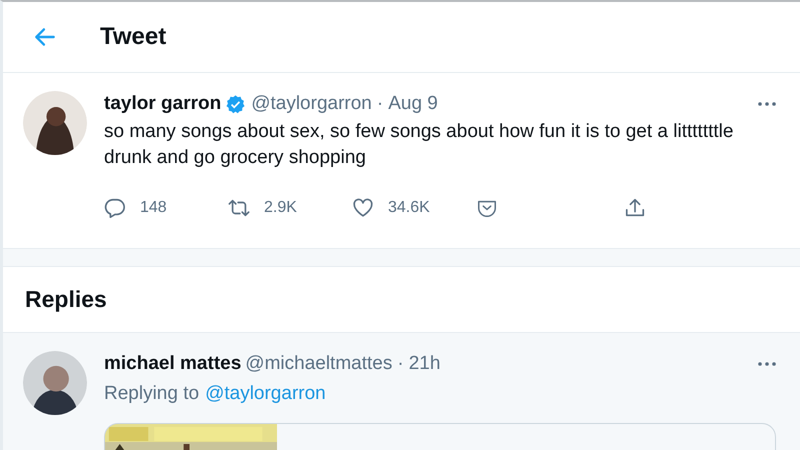 The image size is (800, 450). Describe the element at coordinates (311, 104) in the screenshot. I see `user-handle: @taylorgarron` at that location.